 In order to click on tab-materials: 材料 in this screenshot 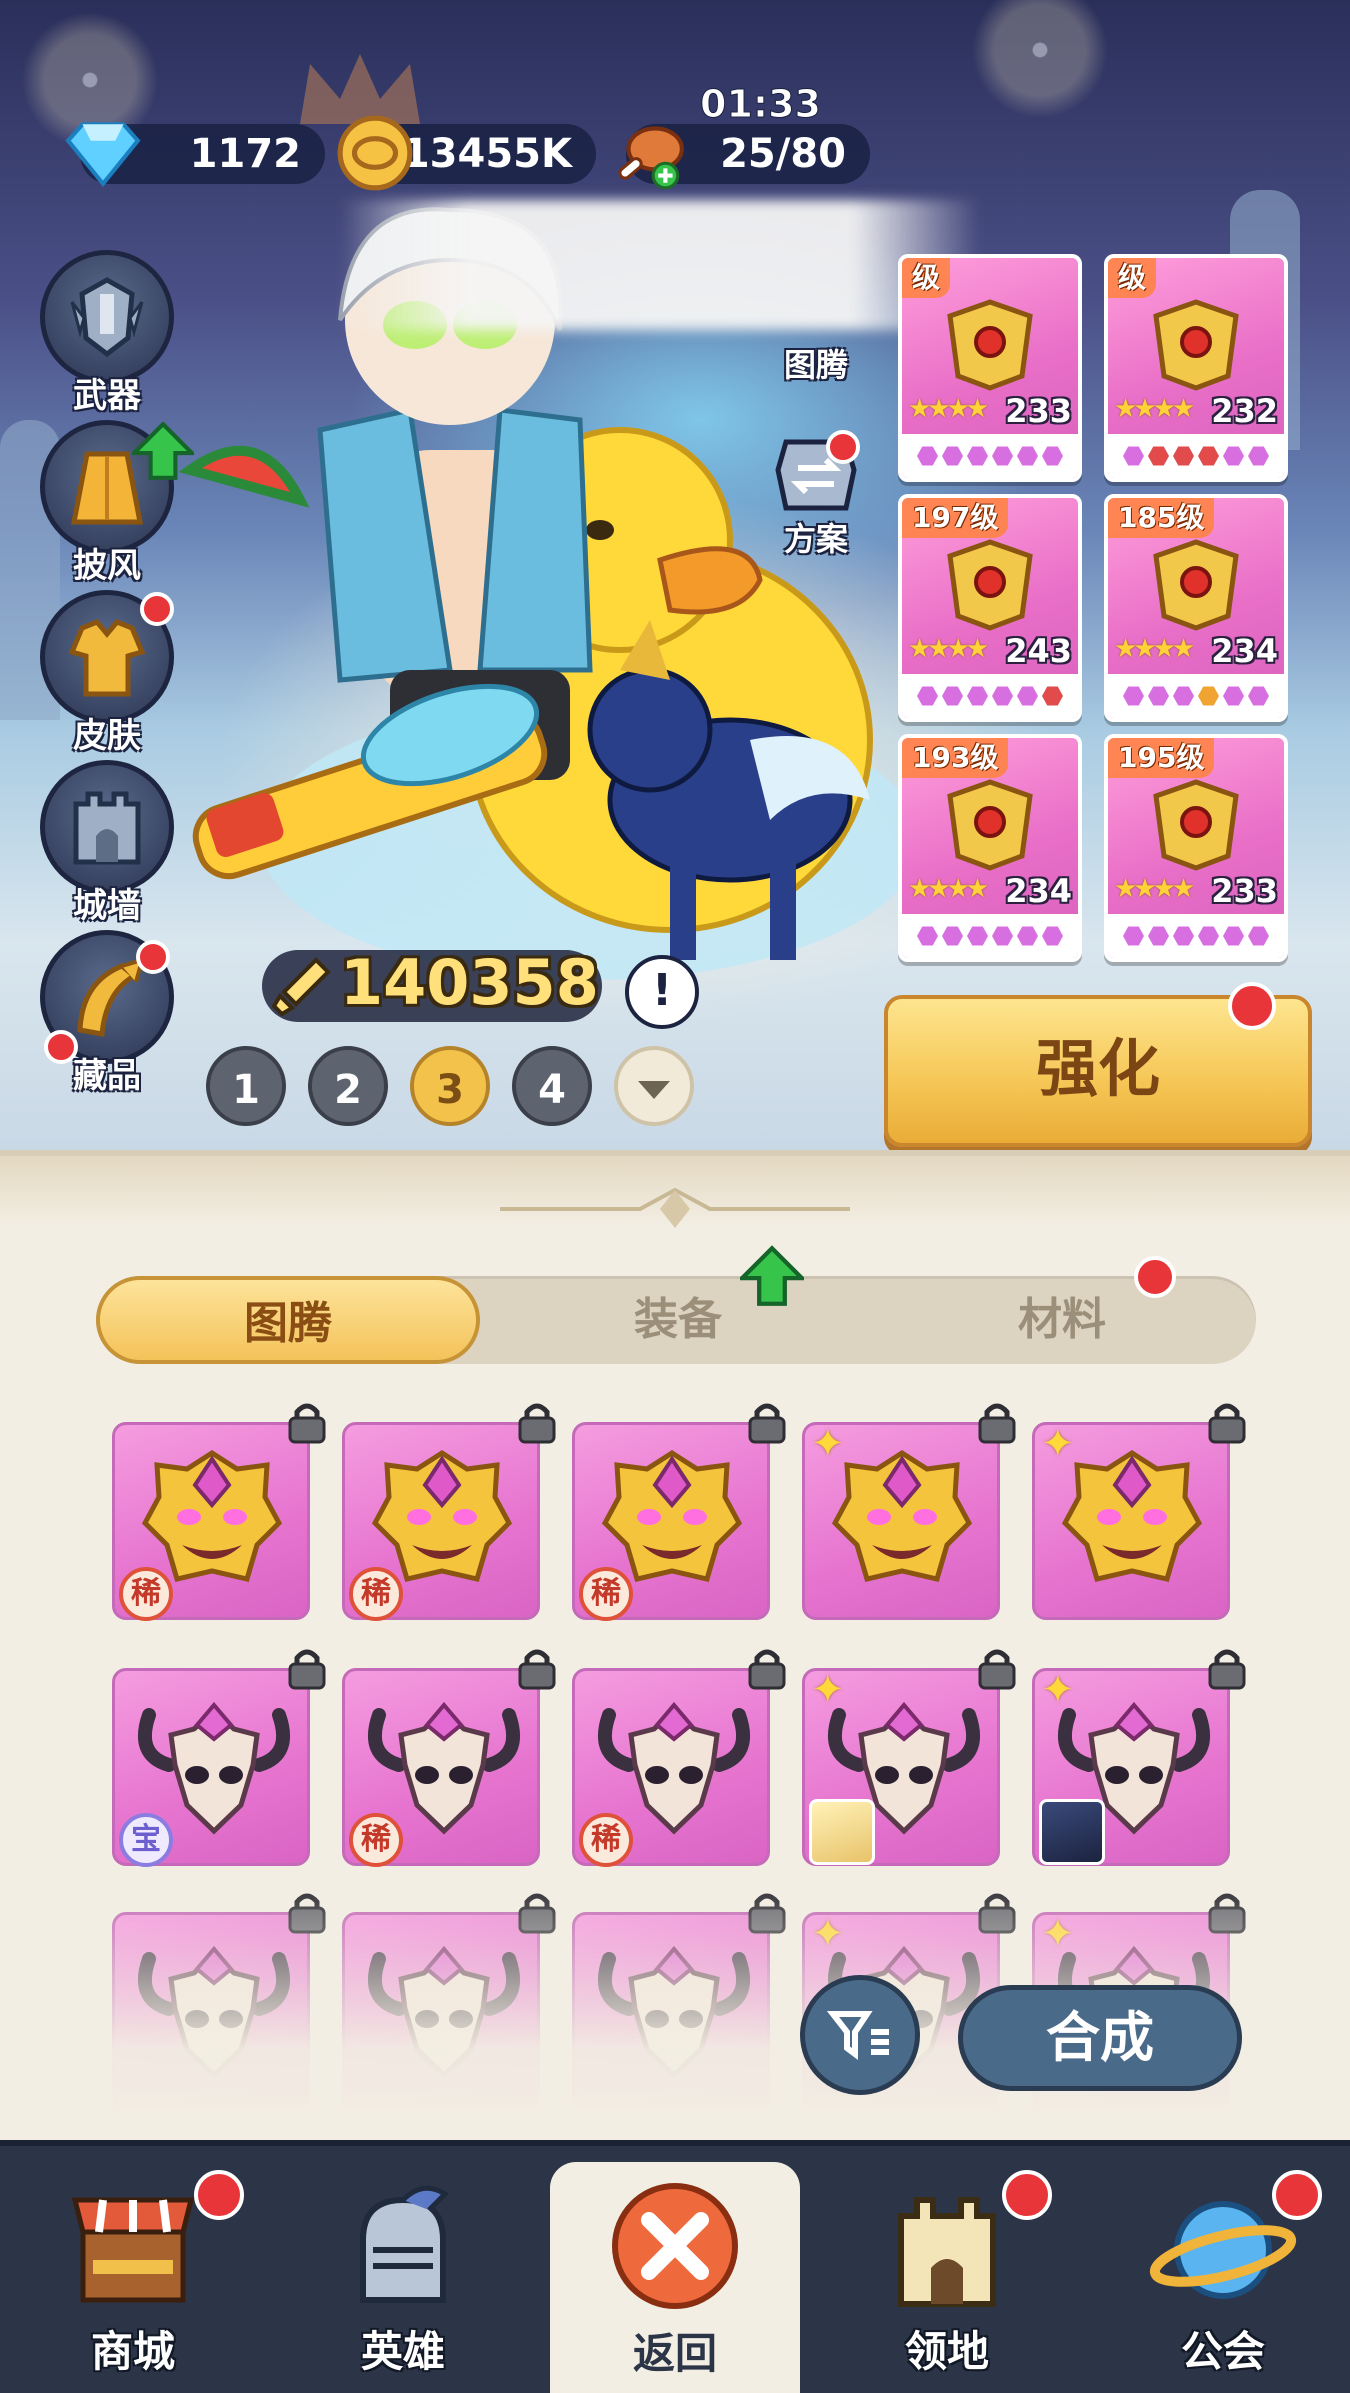, I will do `click(1062, 1320)`.